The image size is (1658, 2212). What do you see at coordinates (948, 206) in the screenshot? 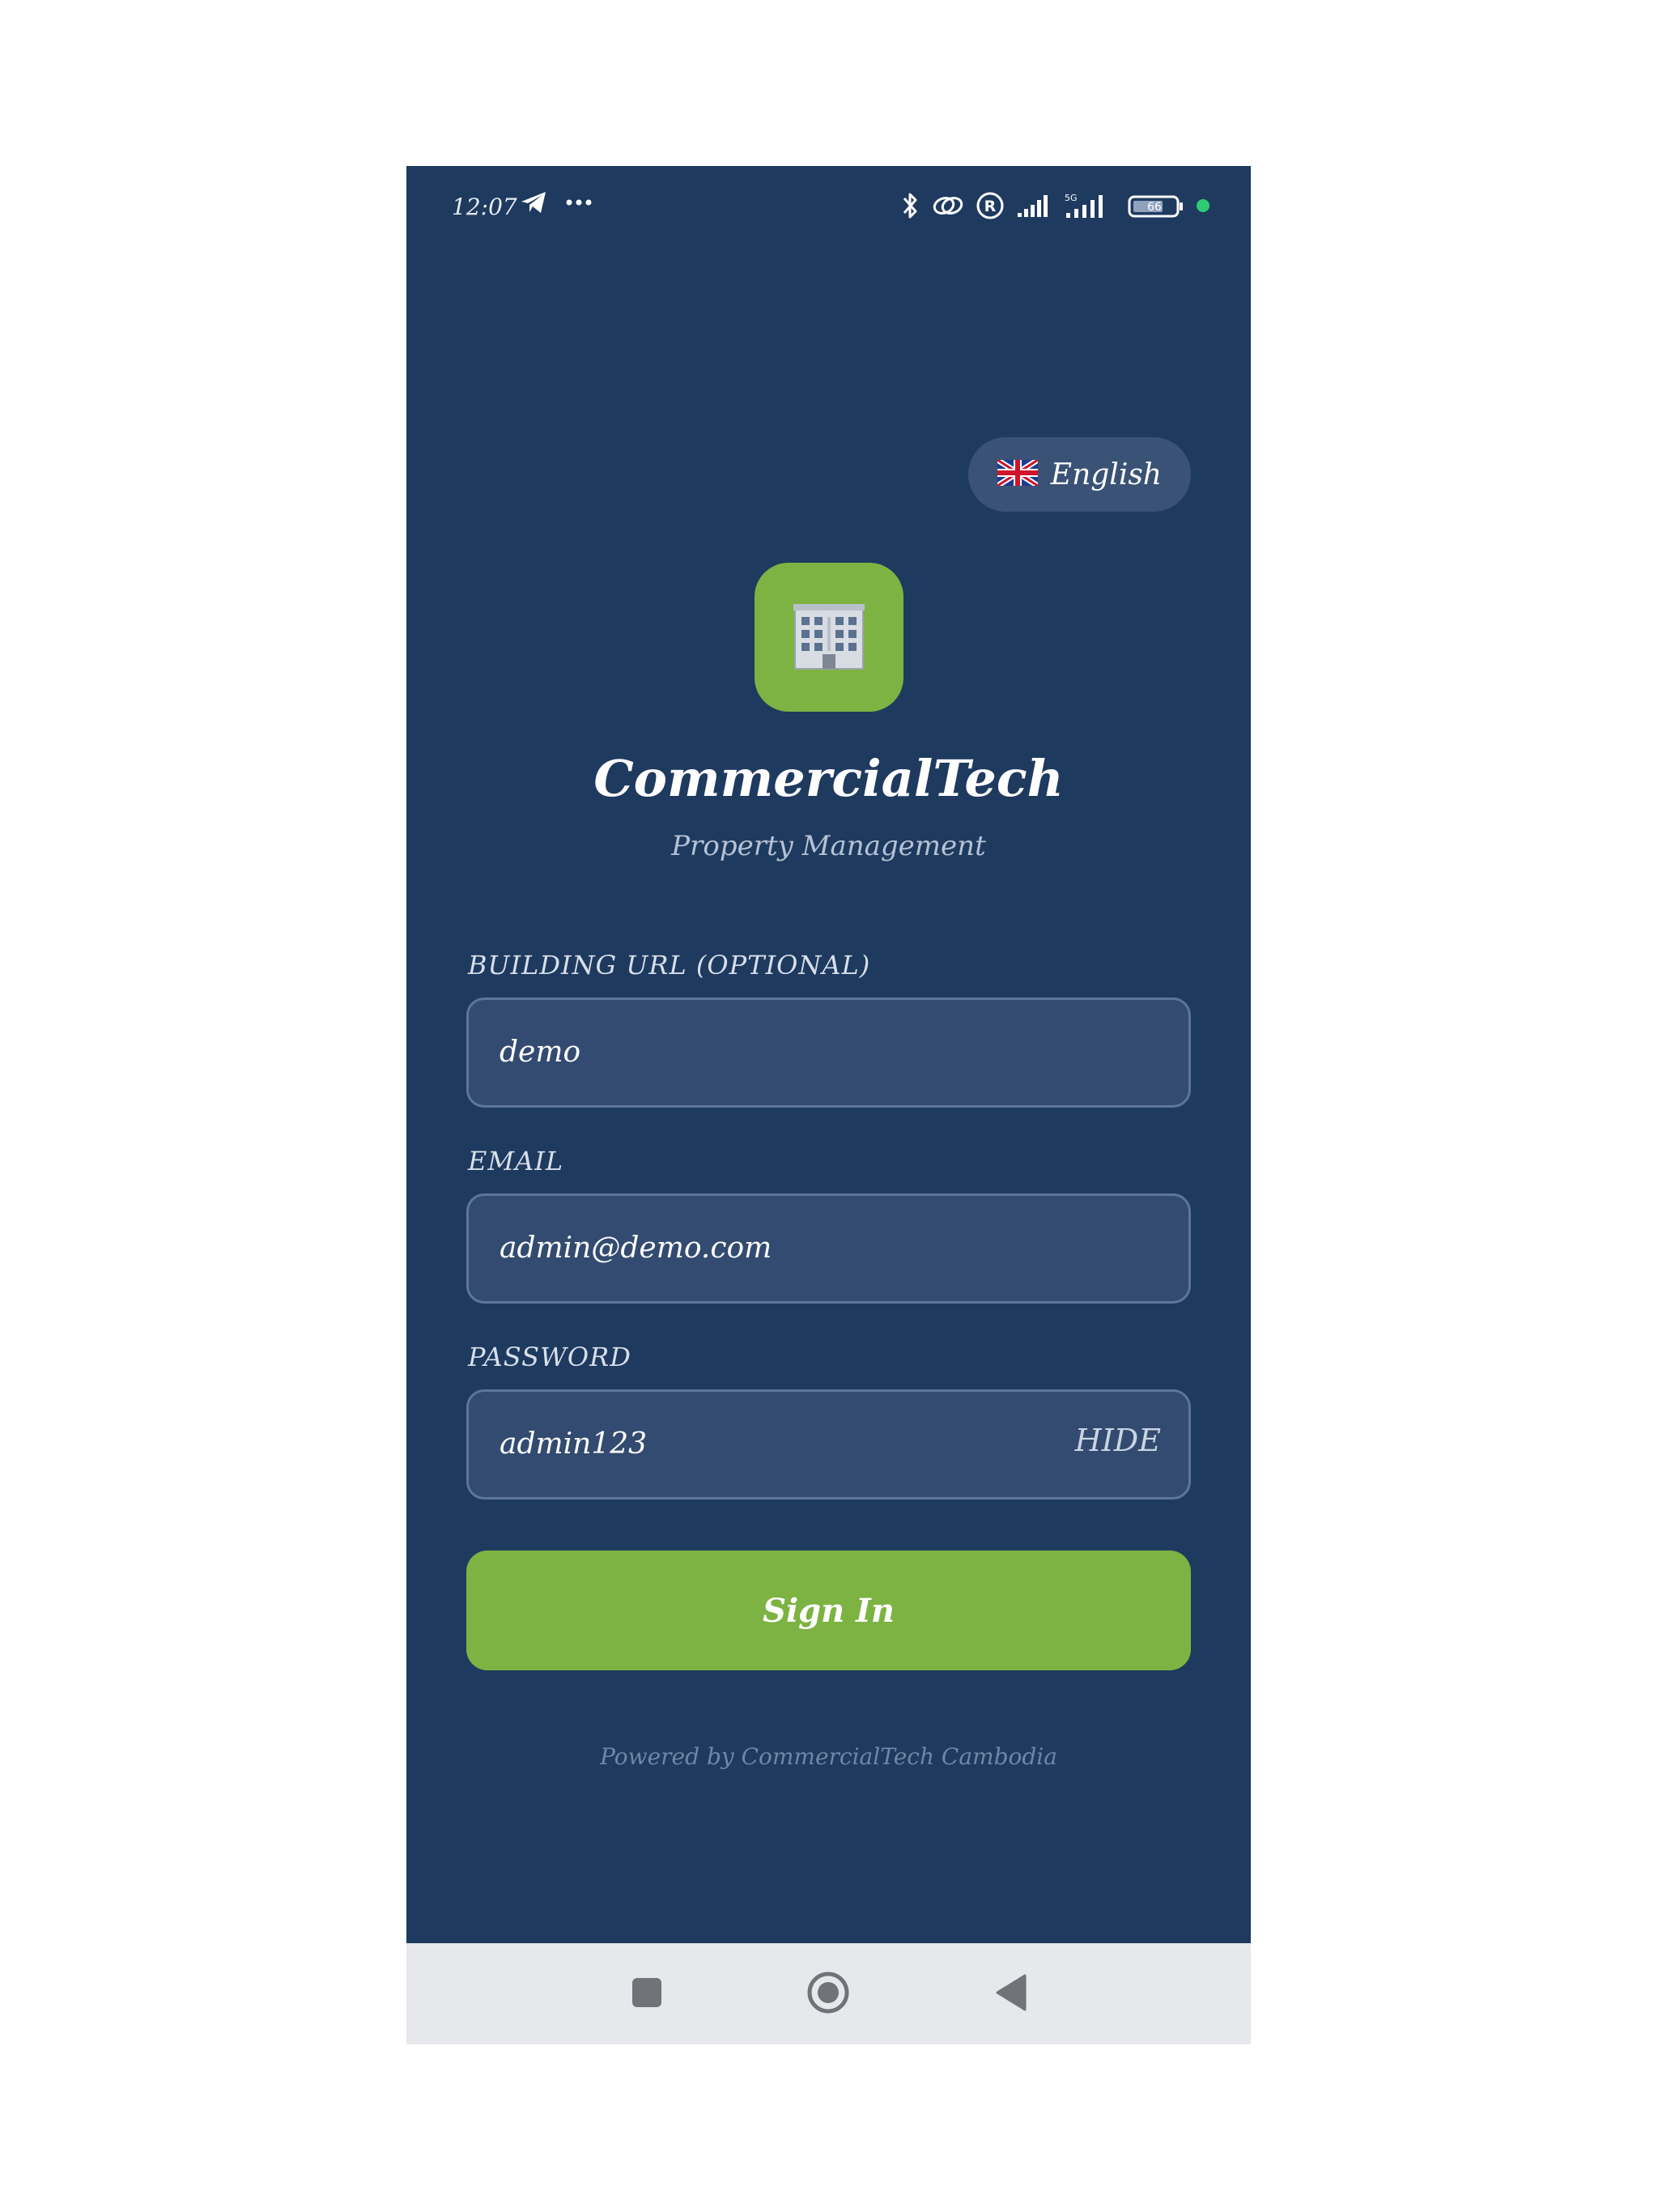
I see `link-icon` at bounding box center [948, 206].